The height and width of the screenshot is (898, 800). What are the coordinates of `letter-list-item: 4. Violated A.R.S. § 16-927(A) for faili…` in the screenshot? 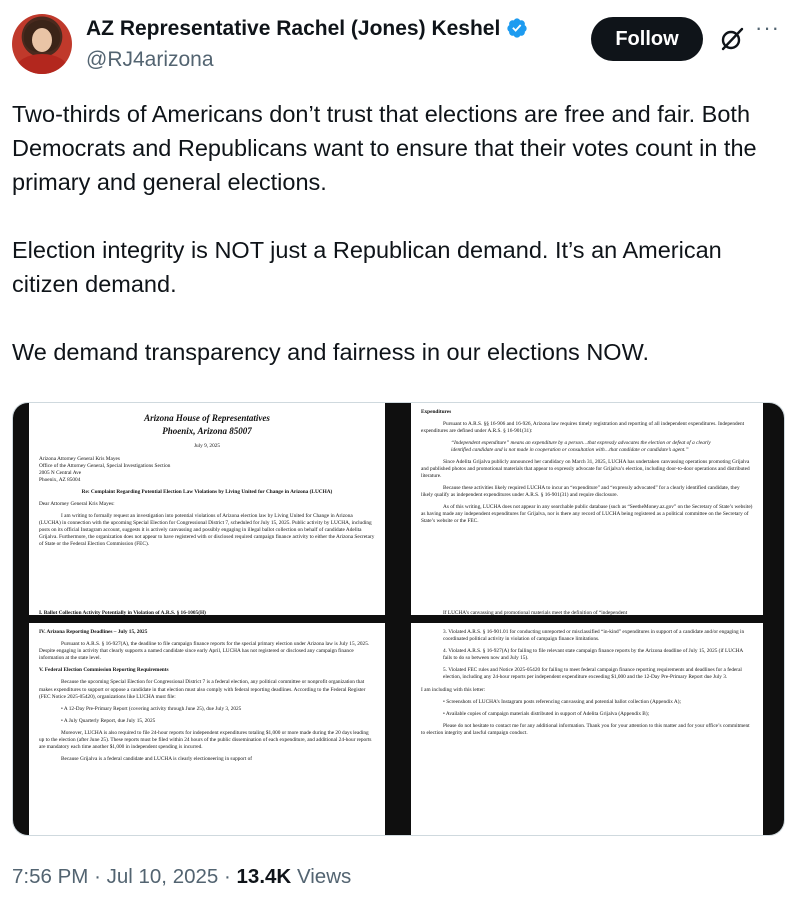 It's located at (593, 655).